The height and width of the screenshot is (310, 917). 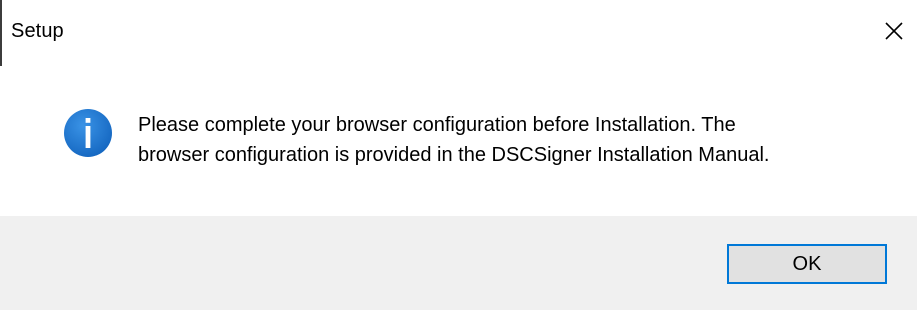 I want to click on info-icon, so click(x=88, y=133).